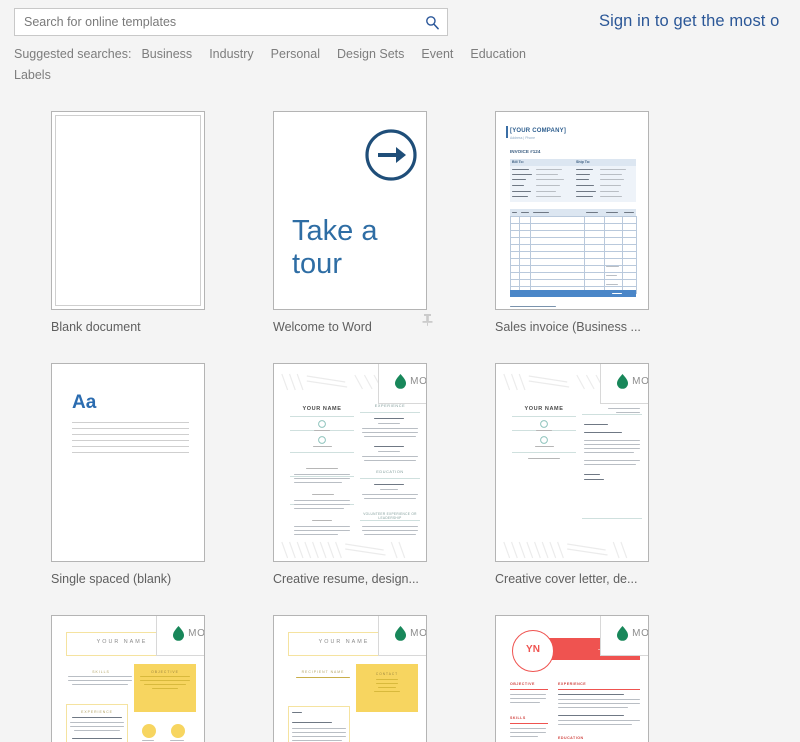 Image resolution: width=800 pixels, height=742 pixels. I want to click on suggested-link-education: Education, so click(498, 54).